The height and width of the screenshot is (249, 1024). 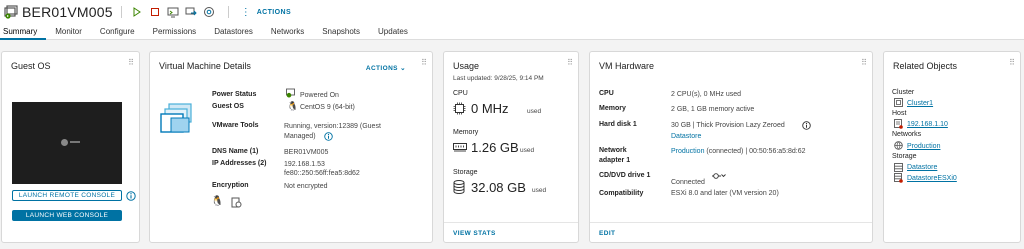 I want to click on hardware-footer-divider, so click(x=731, y=222).